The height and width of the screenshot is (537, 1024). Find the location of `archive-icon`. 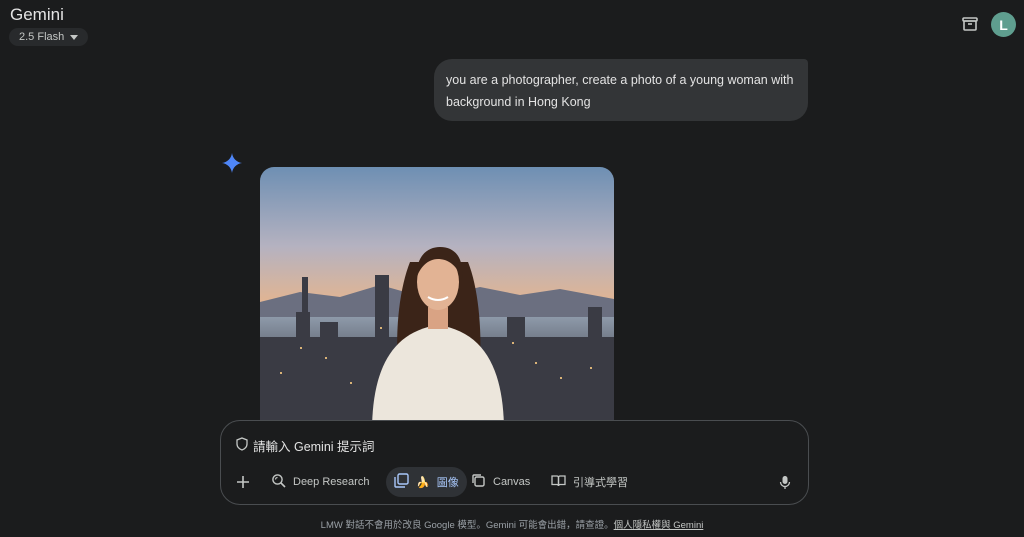

archive-icon is located at coordinates (970, 24).